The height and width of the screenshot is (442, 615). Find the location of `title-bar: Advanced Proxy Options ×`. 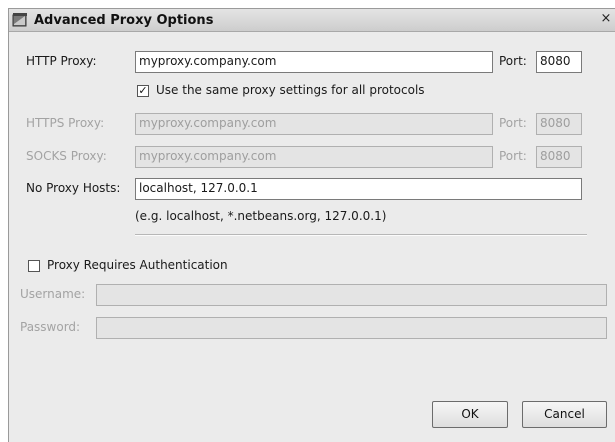

title-bar: Advanced Proxy Options × is located at coordinates (312, 20).